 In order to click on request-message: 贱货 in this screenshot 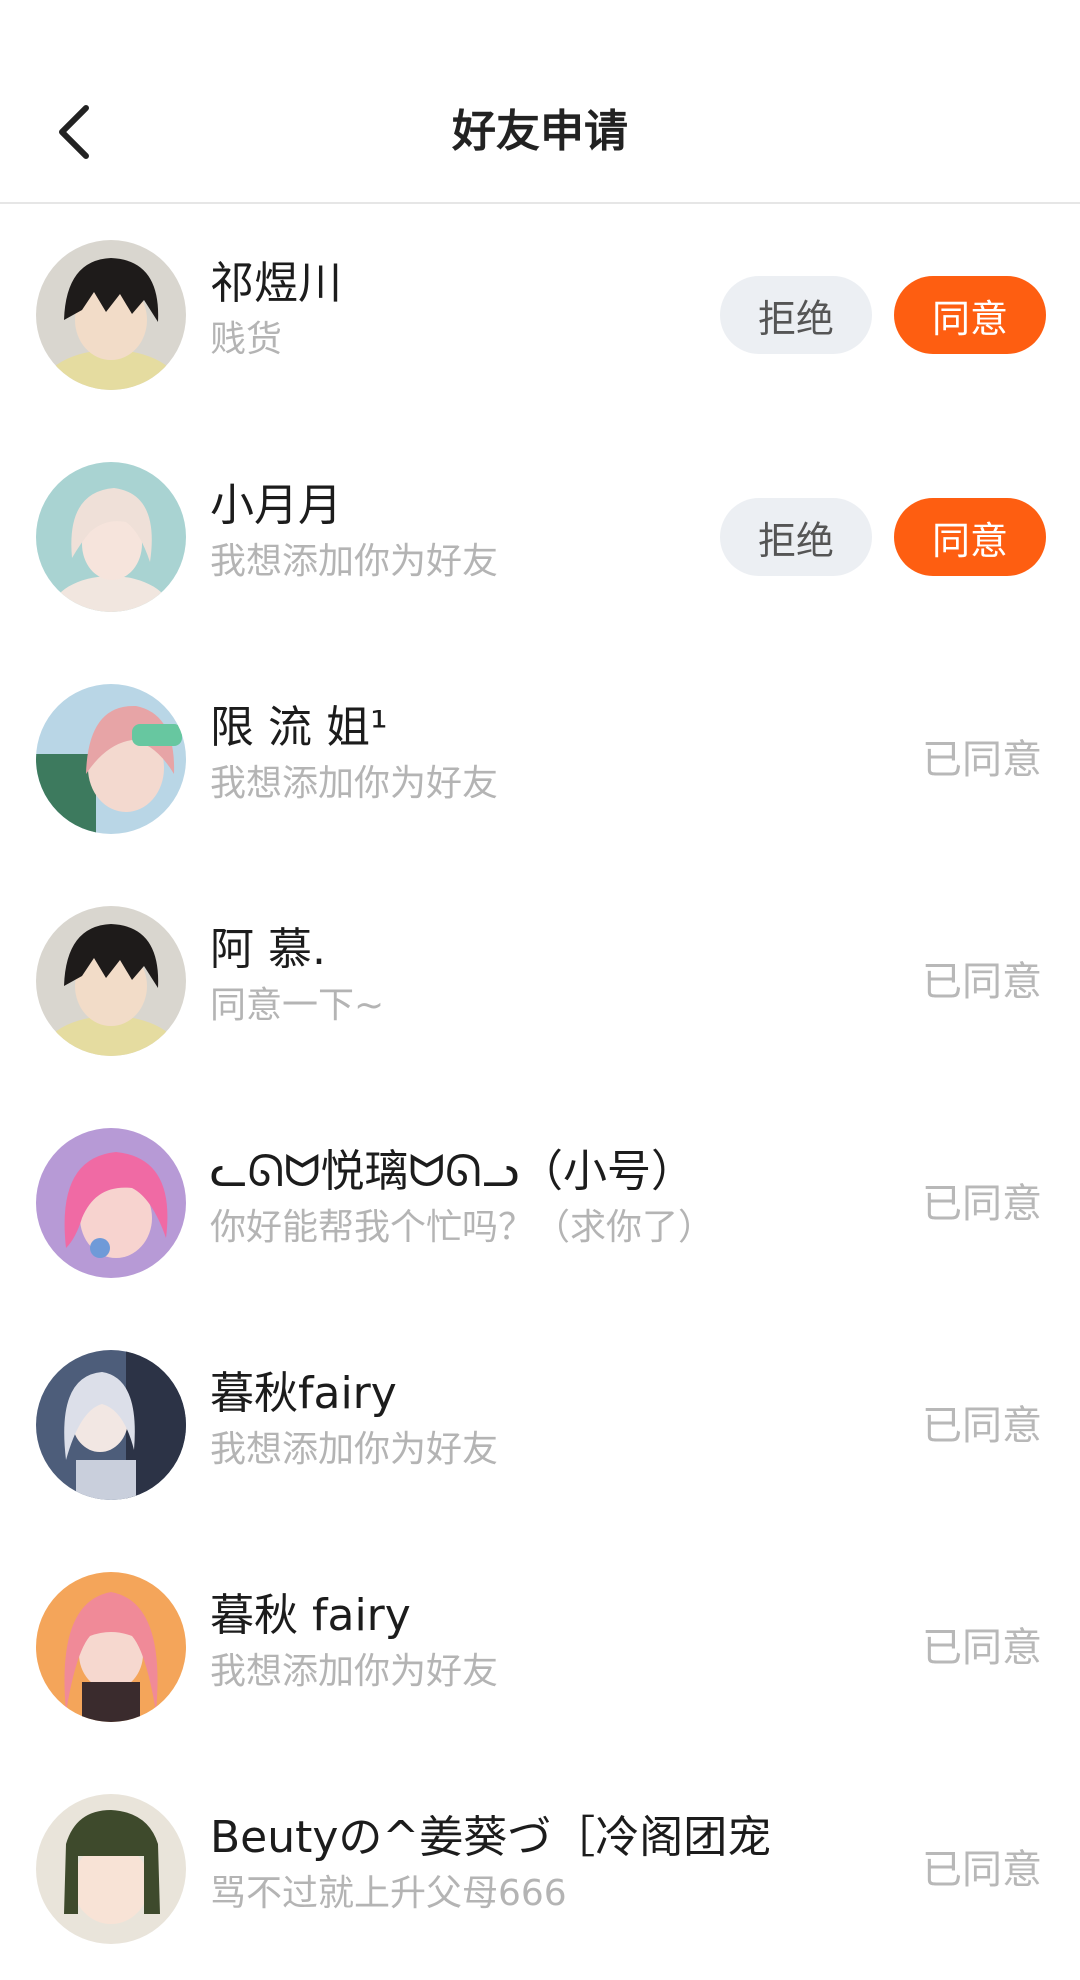, I will do `click(246, 339)`.